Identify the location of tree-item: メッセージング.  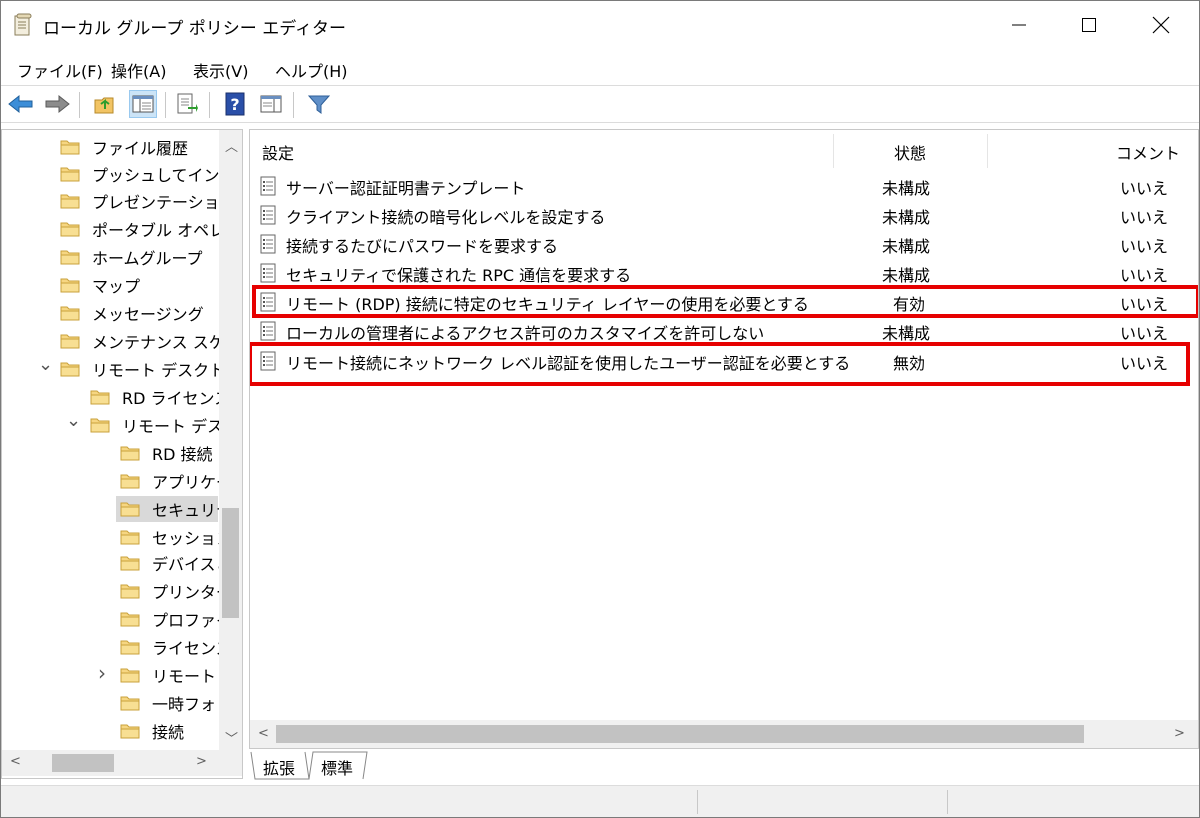
(137, 313).